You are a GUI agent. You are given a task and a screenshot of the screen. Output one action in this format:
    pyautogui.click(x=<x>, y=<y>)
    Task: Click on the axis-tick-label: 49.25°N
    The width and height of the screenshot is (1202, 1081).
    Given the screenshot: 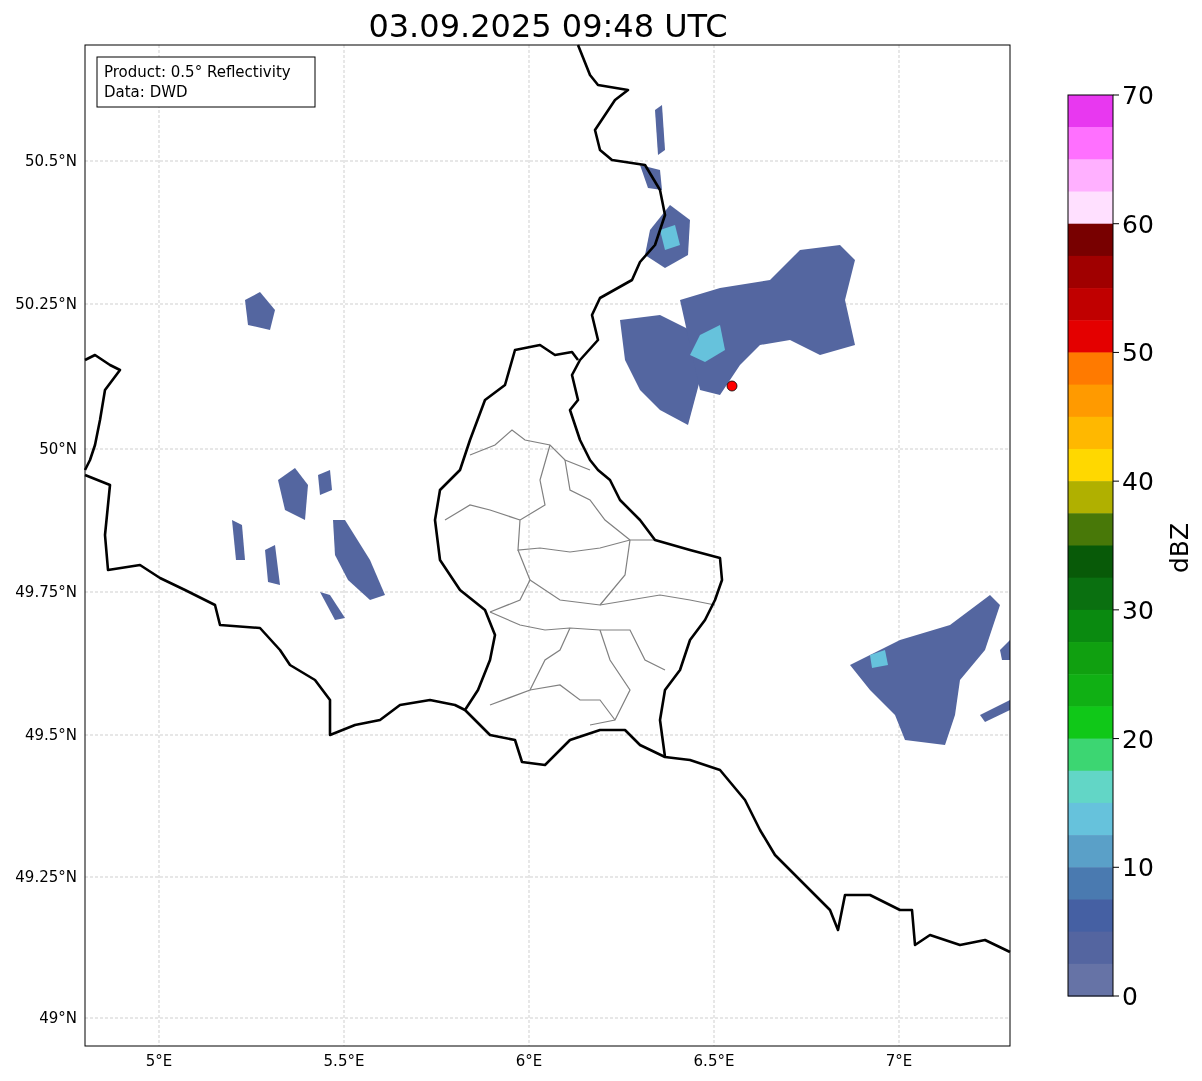 What is the action you would take?
    pyautogui.click(x=46, y=877)
    